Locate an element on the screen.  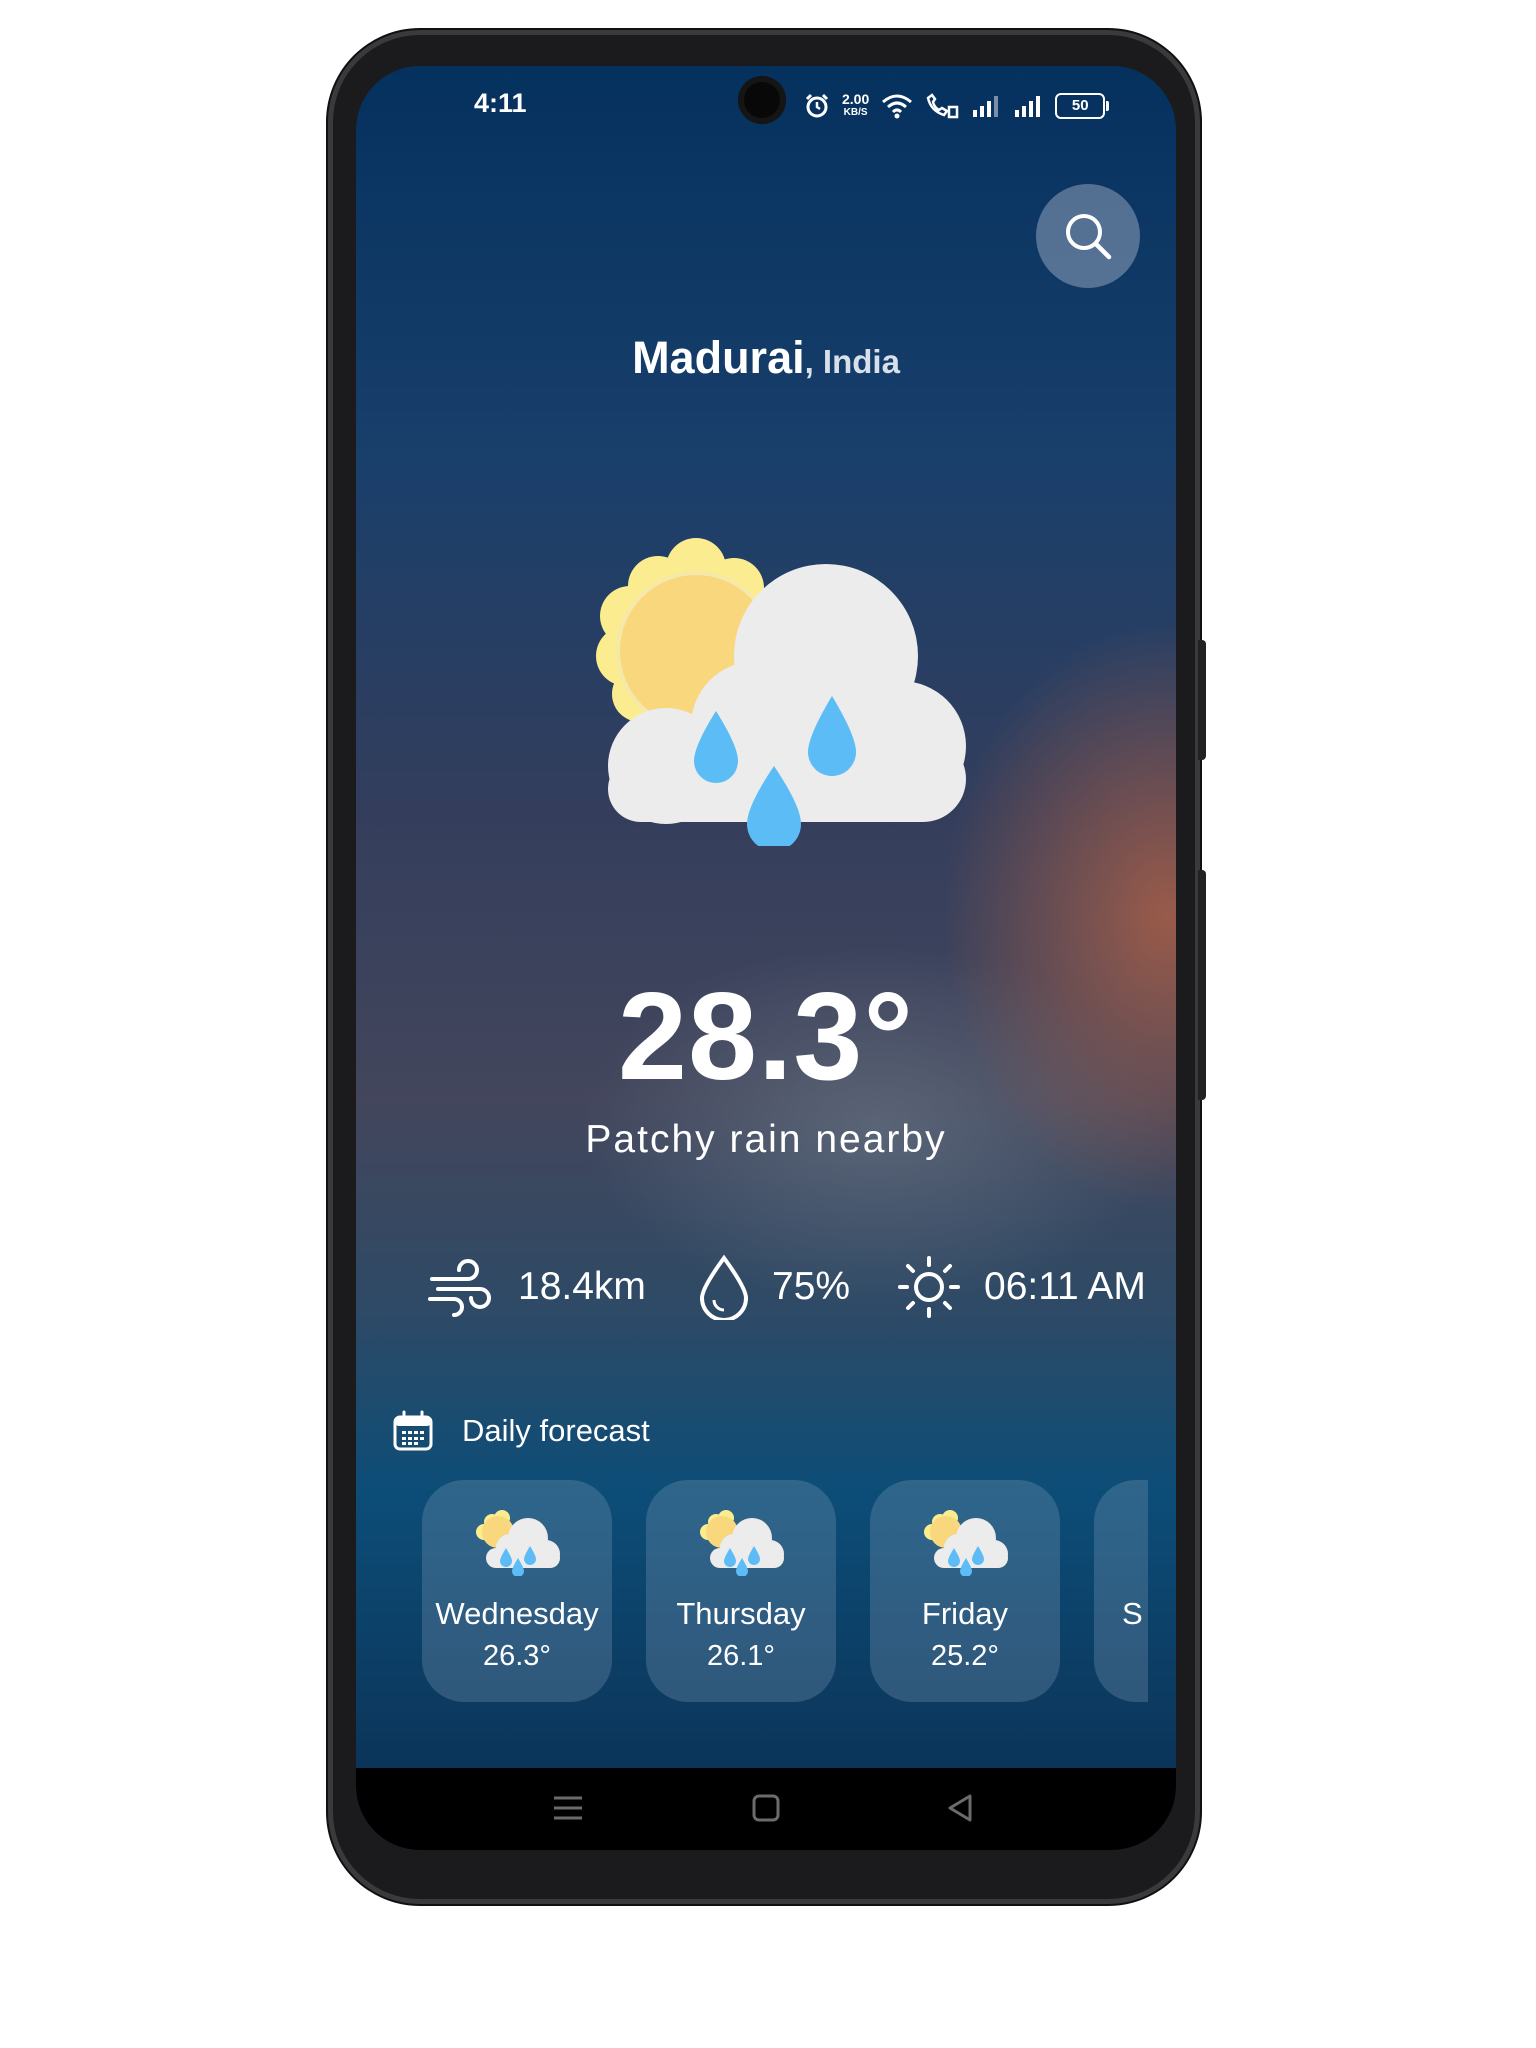
sunrise-stat: 06:11 AM is located at coordinates (1021, 1287).